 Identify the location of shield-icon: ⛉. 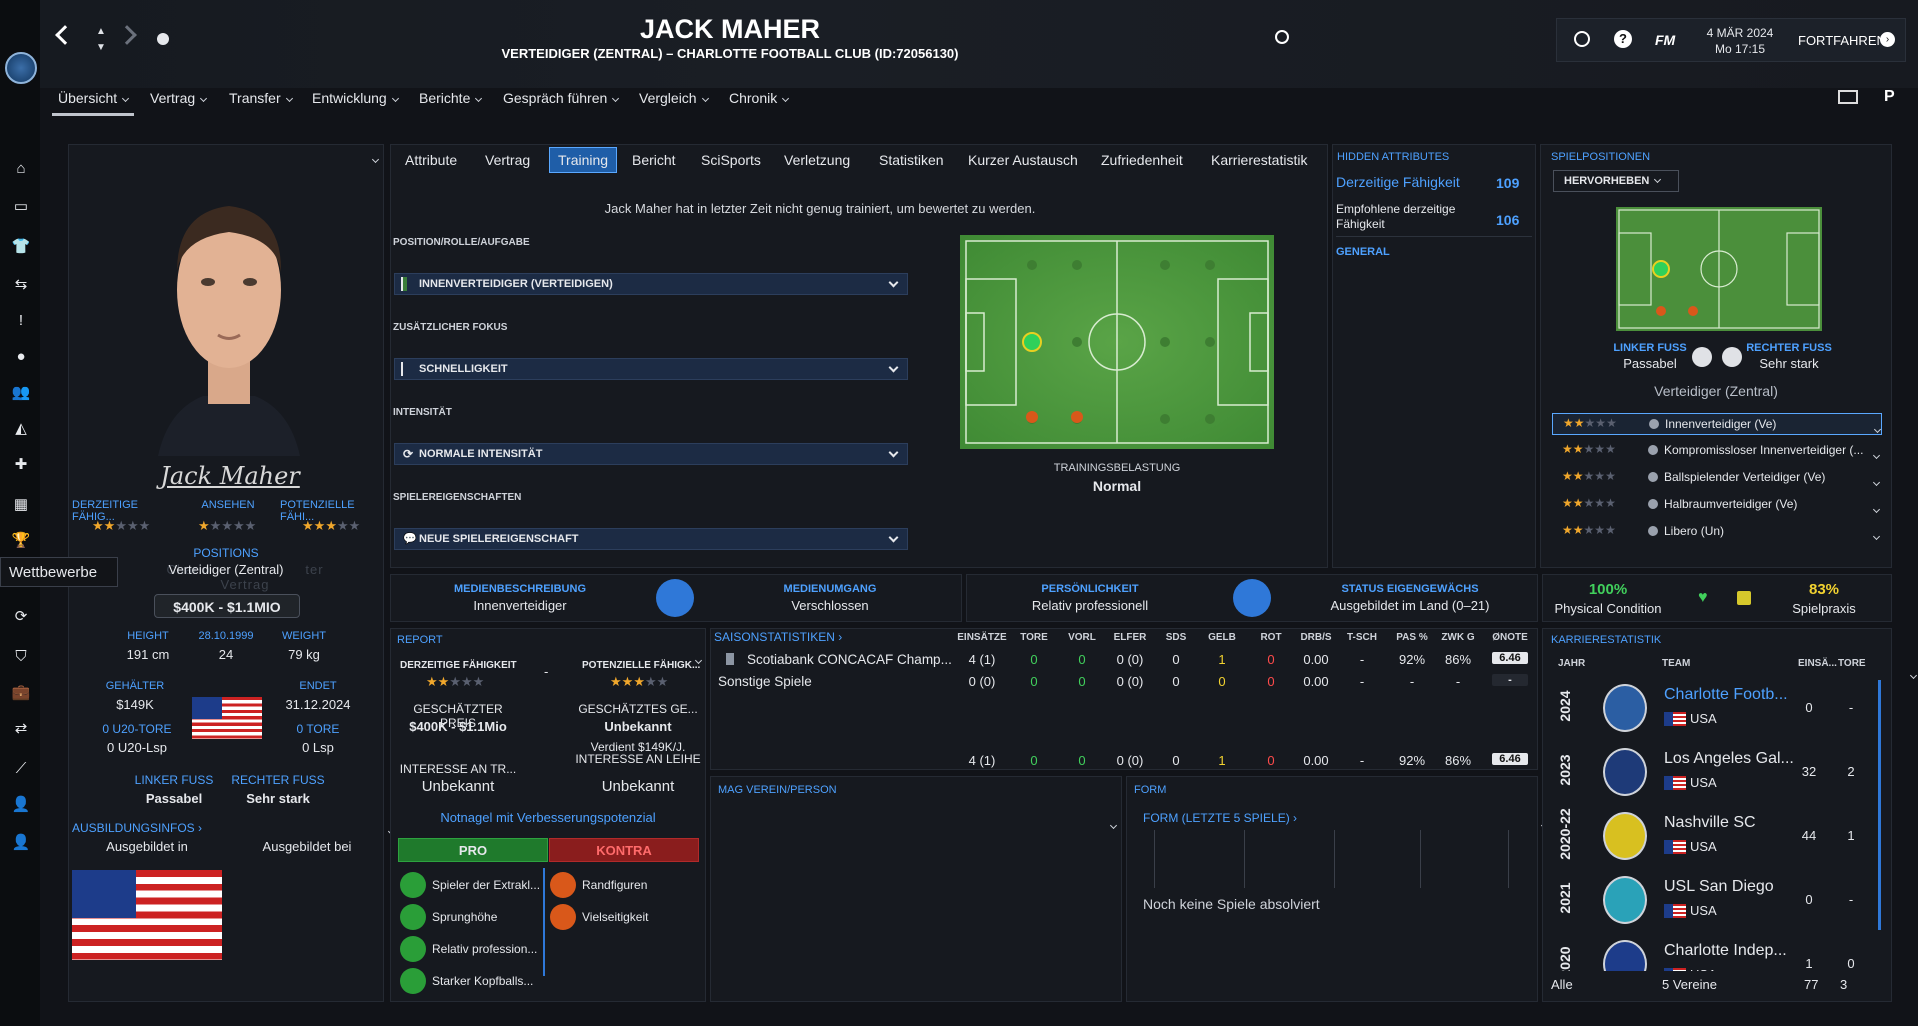
(21, 656).